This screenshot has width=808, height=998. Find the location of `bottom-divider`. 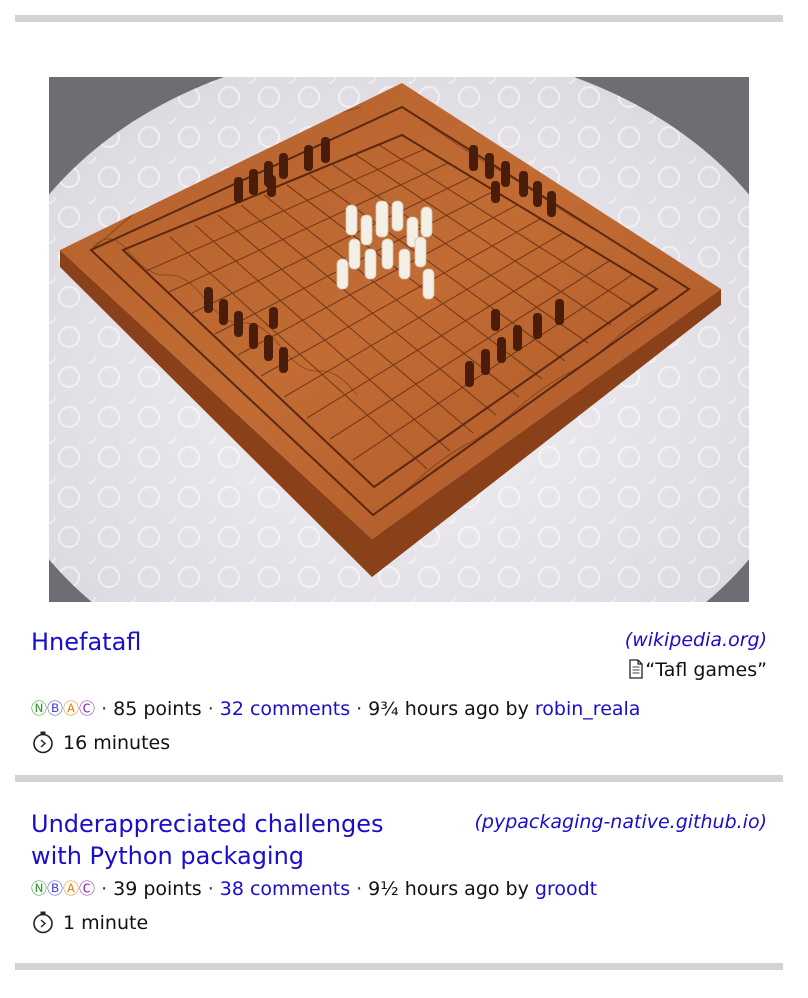

bottom-divider is located at coordinates (399, 966).